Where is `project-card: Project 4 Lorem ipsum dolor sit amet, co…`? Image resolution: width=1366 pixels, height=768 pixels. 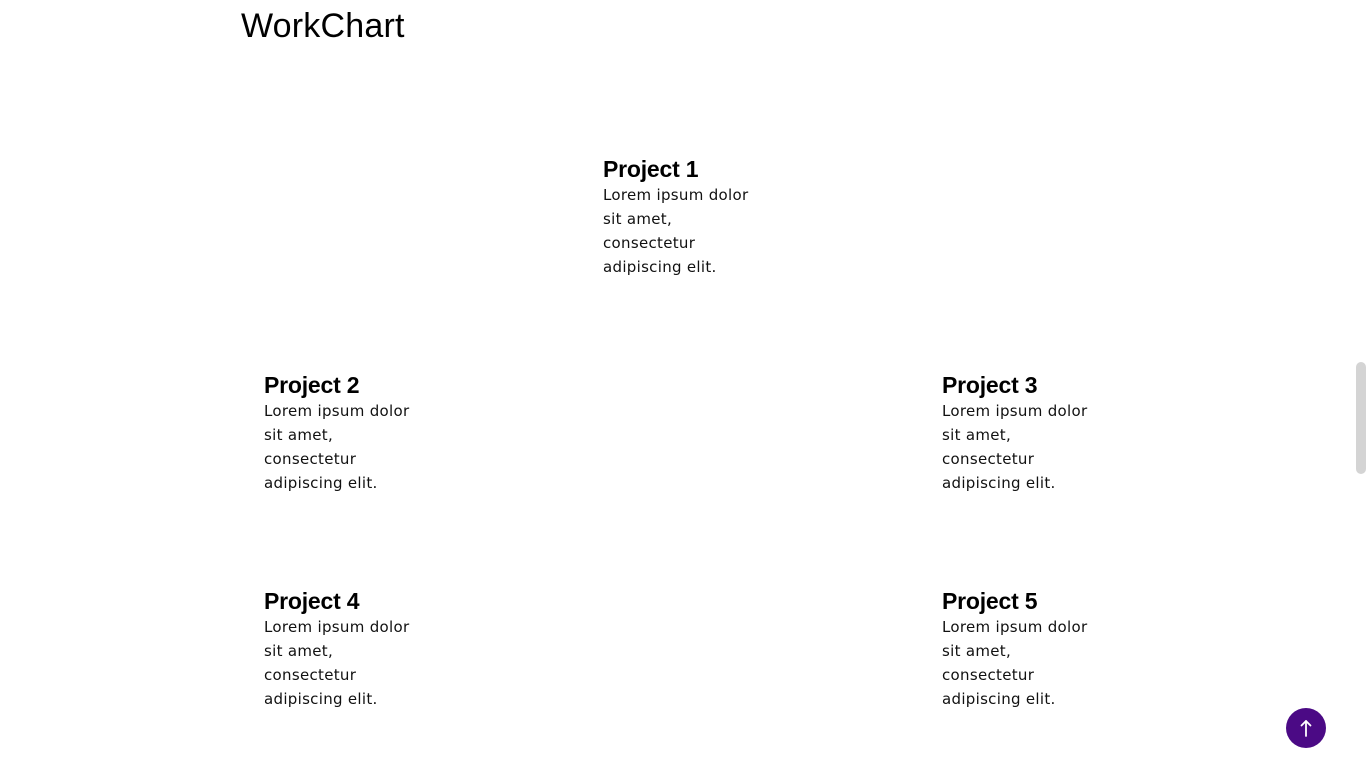 project-card: Project 4 Lorem ipsum dolor sit amet, co… is located at coordinates (344, 649).